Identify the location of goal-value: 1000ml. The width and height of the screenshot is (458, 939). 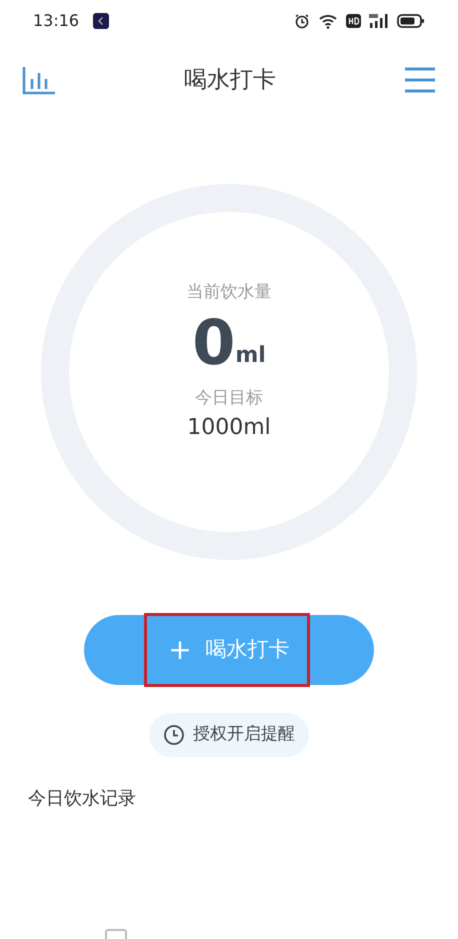
(229, 428).